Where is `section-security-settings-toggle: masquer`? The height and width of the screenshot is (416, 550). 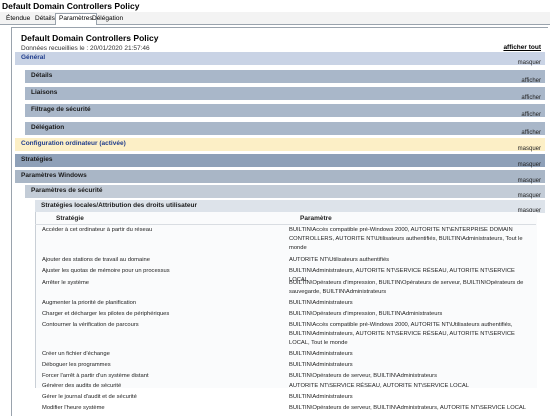 section-security-settings-toggle: masquer is located at coordinates (529, 196).